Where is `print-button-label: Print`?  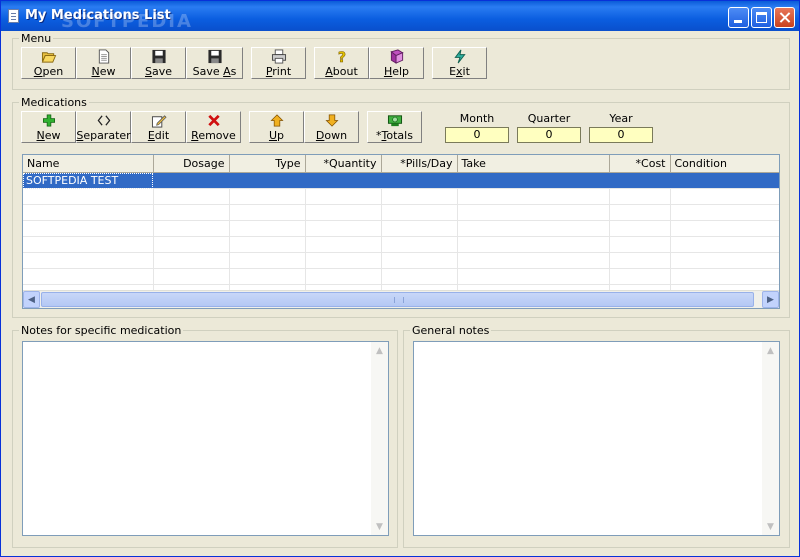 print-button-label: Print is located at coordinates (278, 71).